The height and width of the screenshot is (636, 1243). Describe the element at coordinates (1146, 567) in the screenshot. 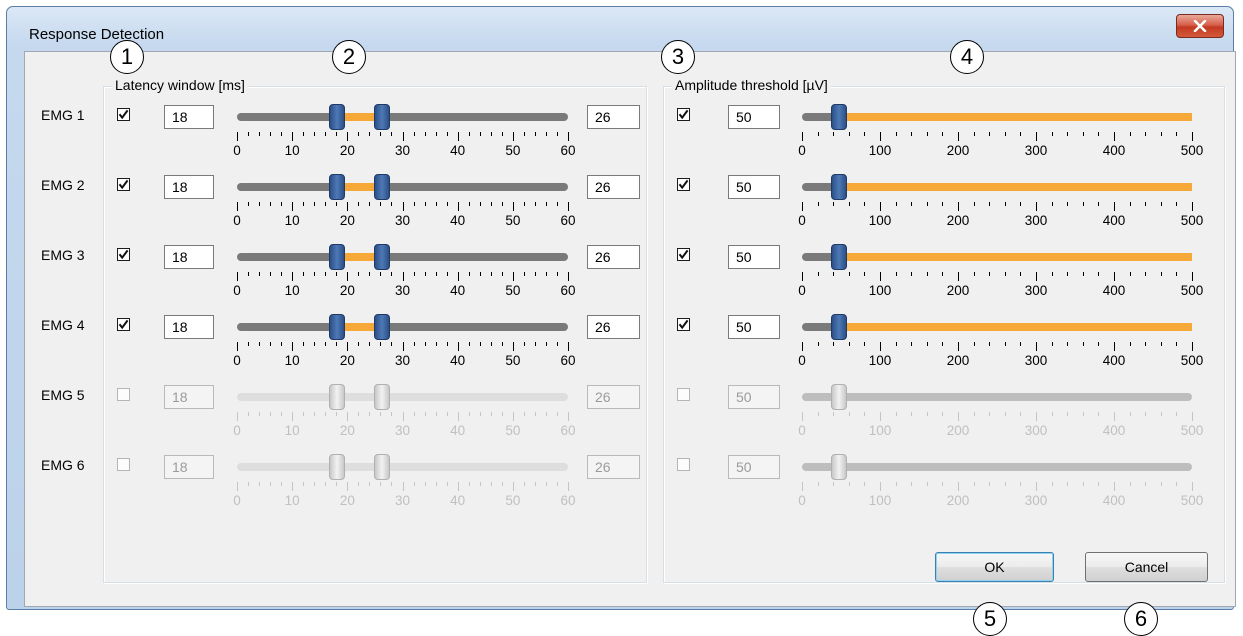

I see `cancel-button: Cancel` at that location.